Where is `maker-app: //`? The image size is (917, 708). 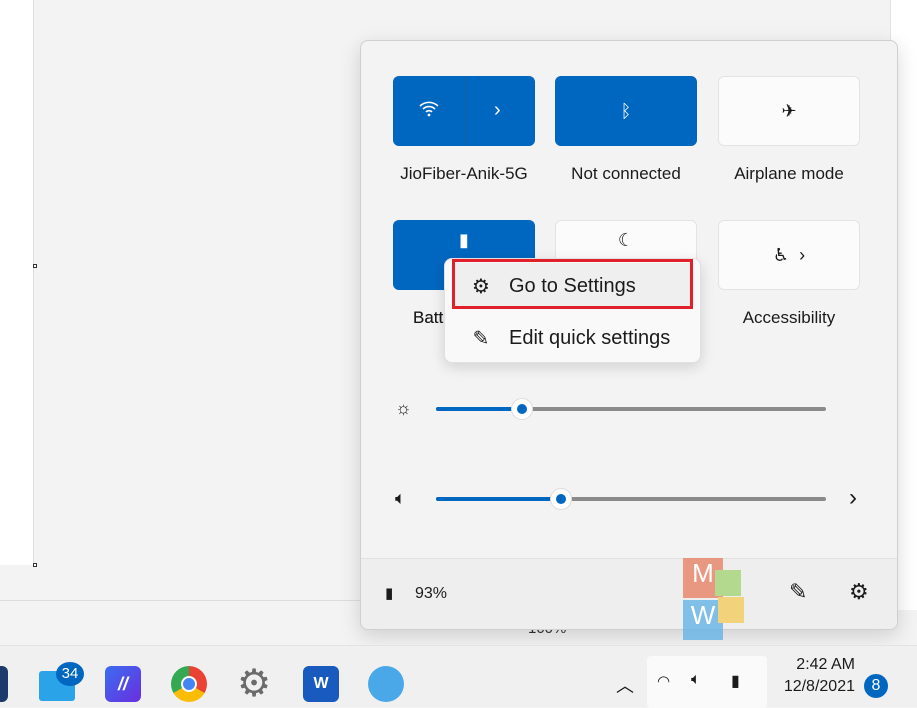
maker-app: // is located at coordinates (123, 684).